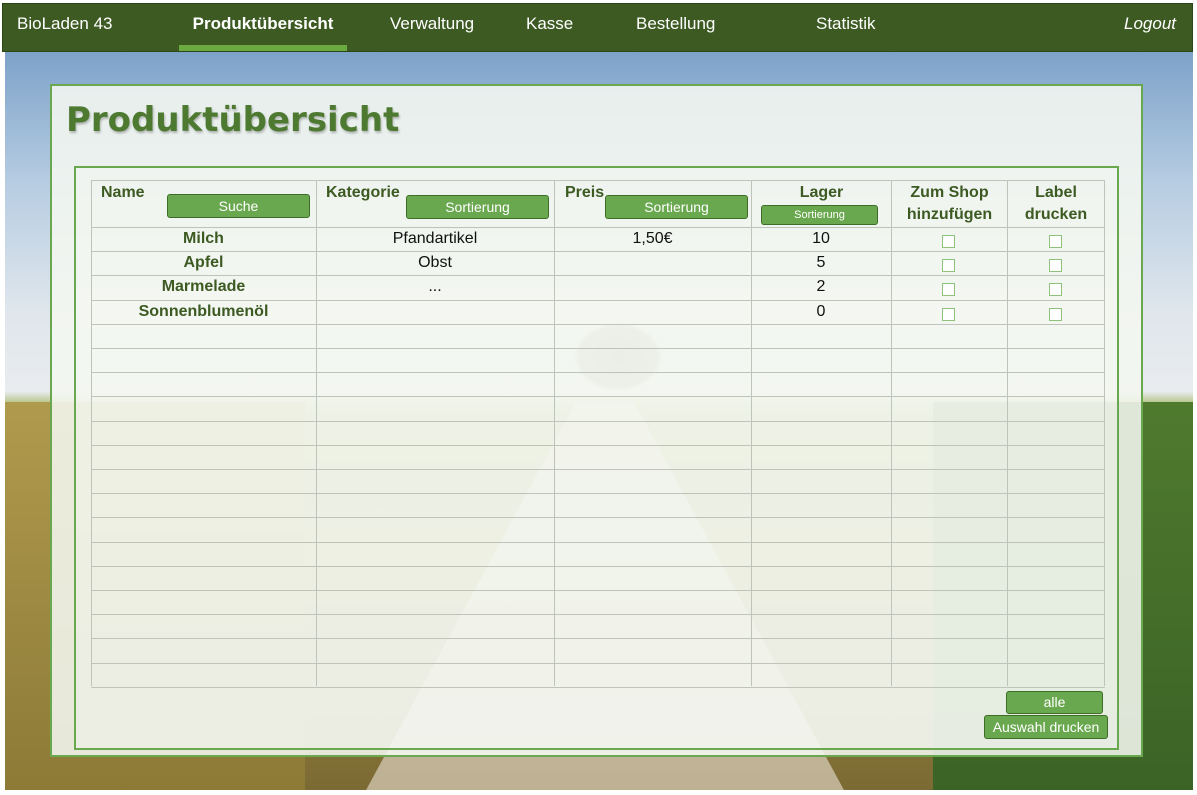  What do you see at coordinates (233, 120) in the screenshot?
I see `page-title: Produktübersicht` at bounding box center [233, 120].